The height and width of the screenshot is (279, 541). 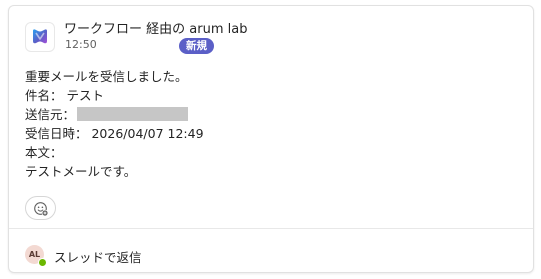 What do you see at coordinates (40, 37) in the screenshot?
I see `workflow-app-icon` at bounding box center [40, 37].